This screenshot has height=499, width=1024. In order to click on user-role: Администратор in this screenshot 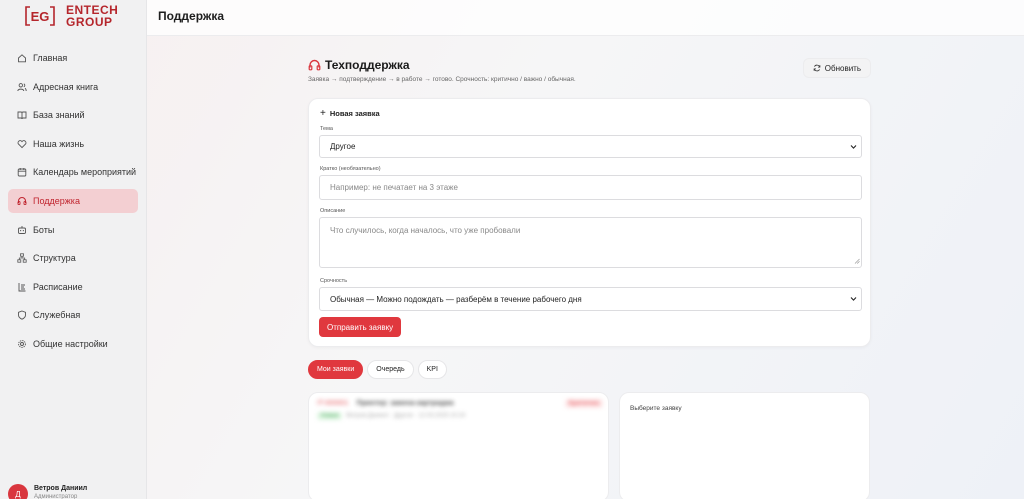, I will do `click(56, 496)`.